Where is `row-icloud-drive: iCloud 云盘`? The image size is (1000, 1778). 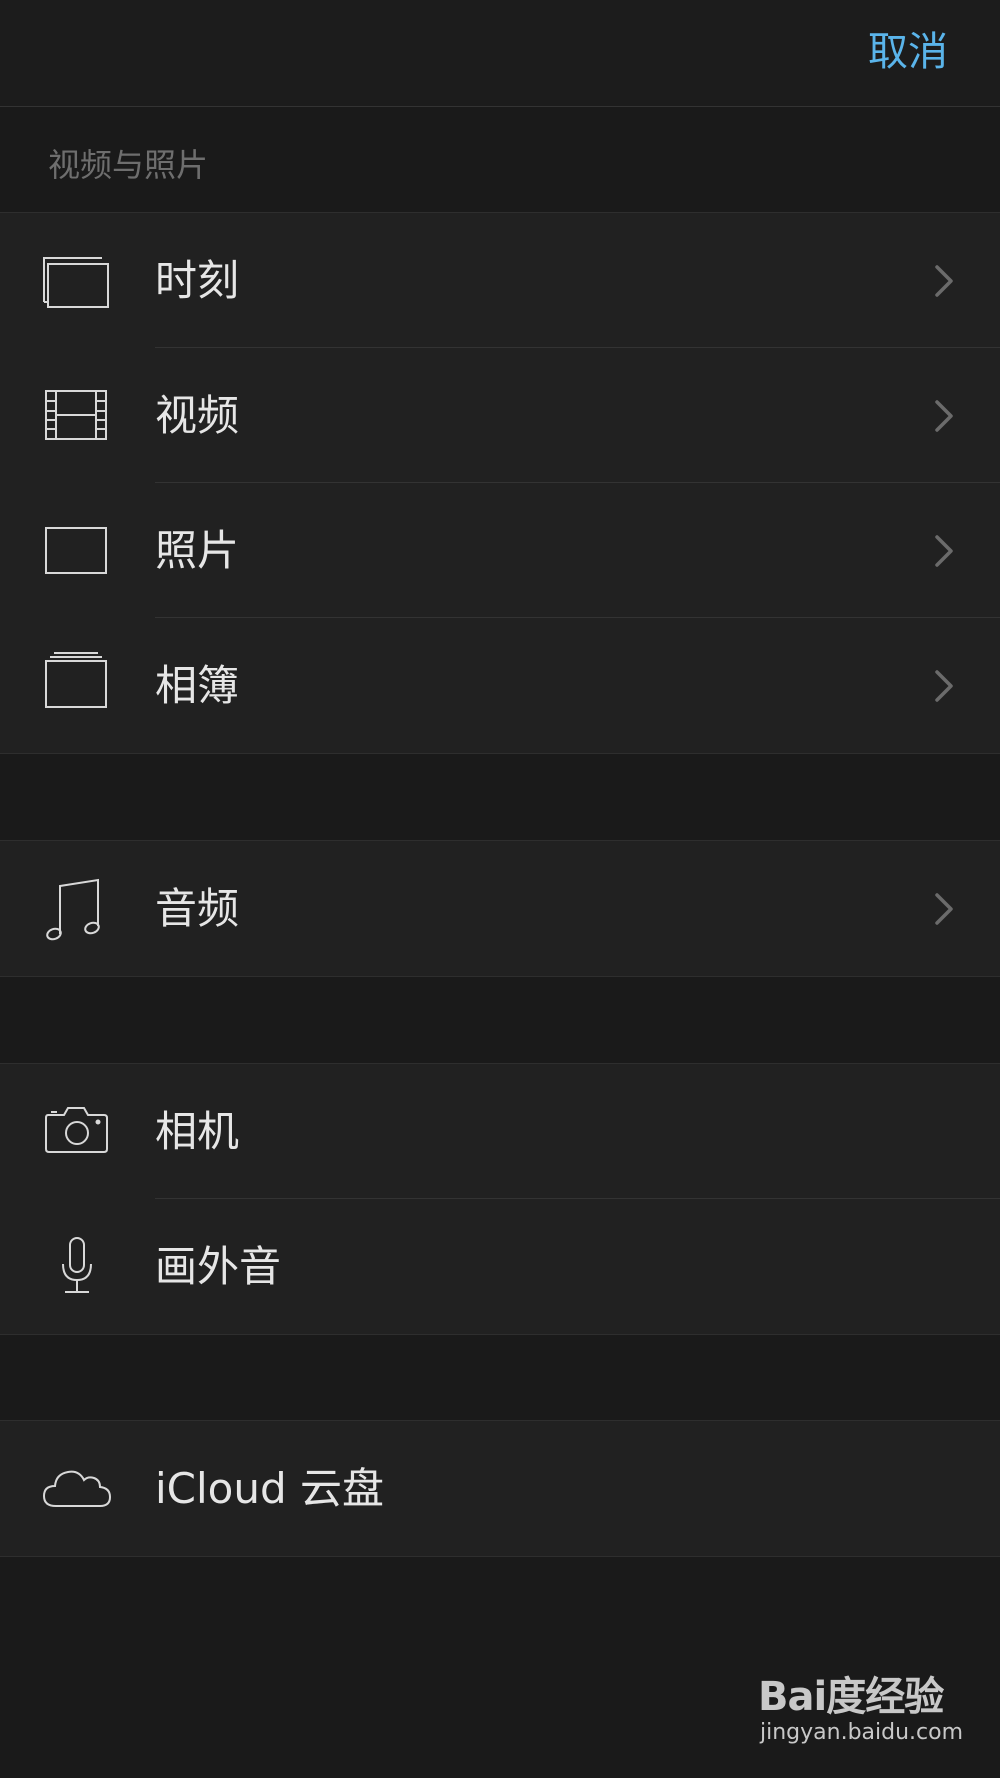 row-icloud-drive: iCloud 云盘 is located at coordinates (500, 1488).